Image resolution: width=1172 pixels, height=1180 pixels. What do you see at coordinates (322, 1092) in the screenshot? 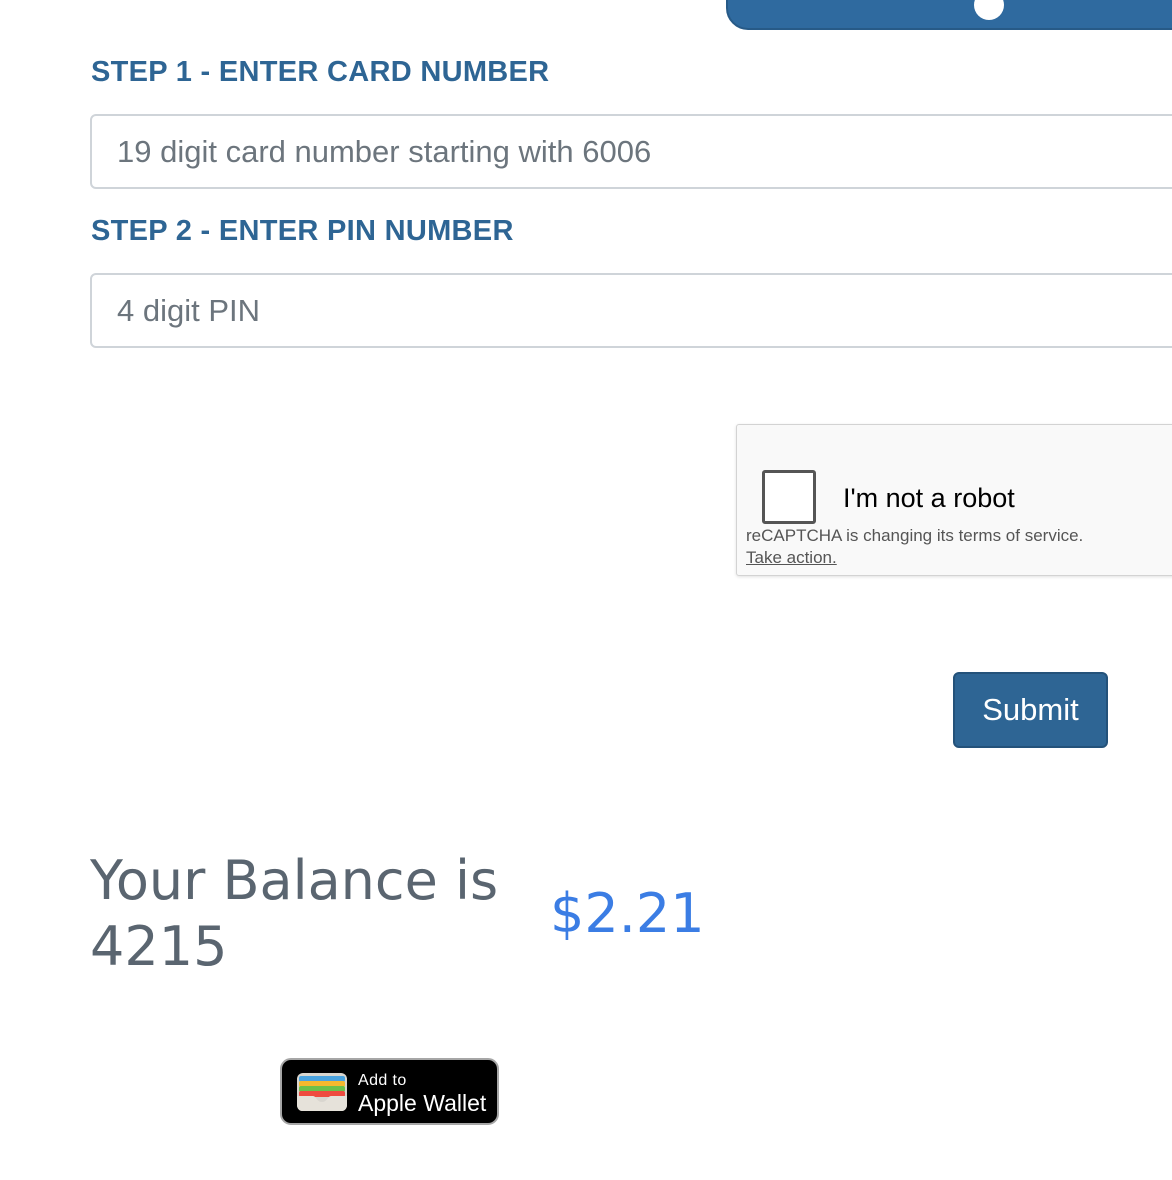
I see `wallet-icon` at bounding box center [322, 1092].